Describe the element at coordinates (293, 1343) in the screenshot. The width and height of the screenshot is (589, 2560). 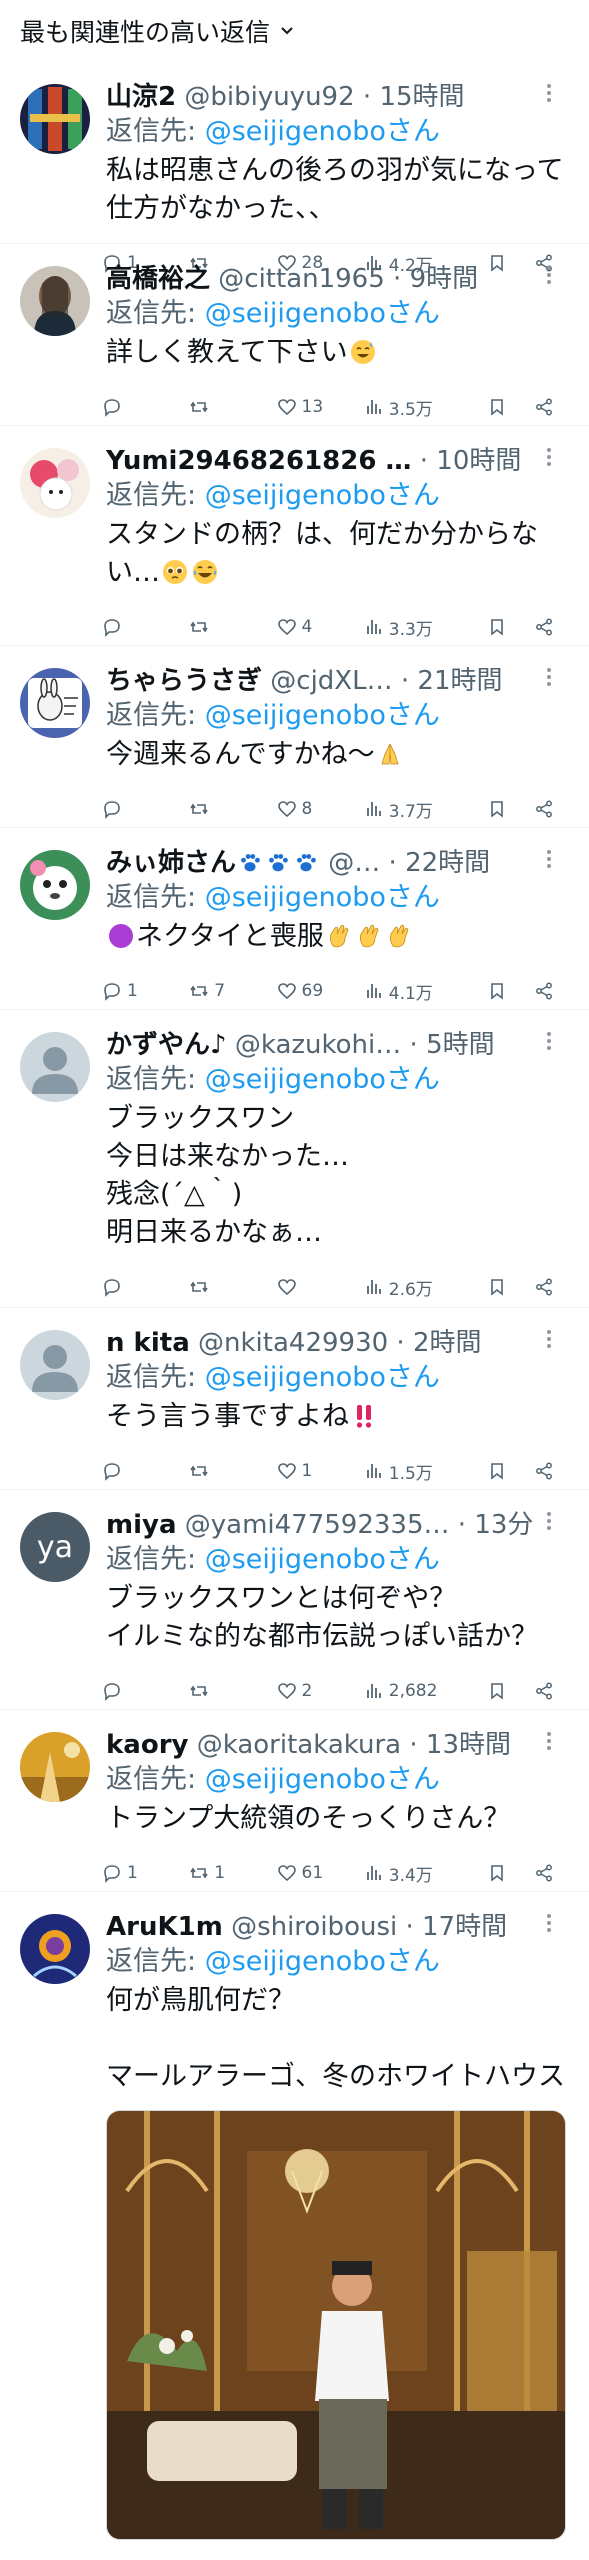
I see `user-handle: @nkita429930` at that location.